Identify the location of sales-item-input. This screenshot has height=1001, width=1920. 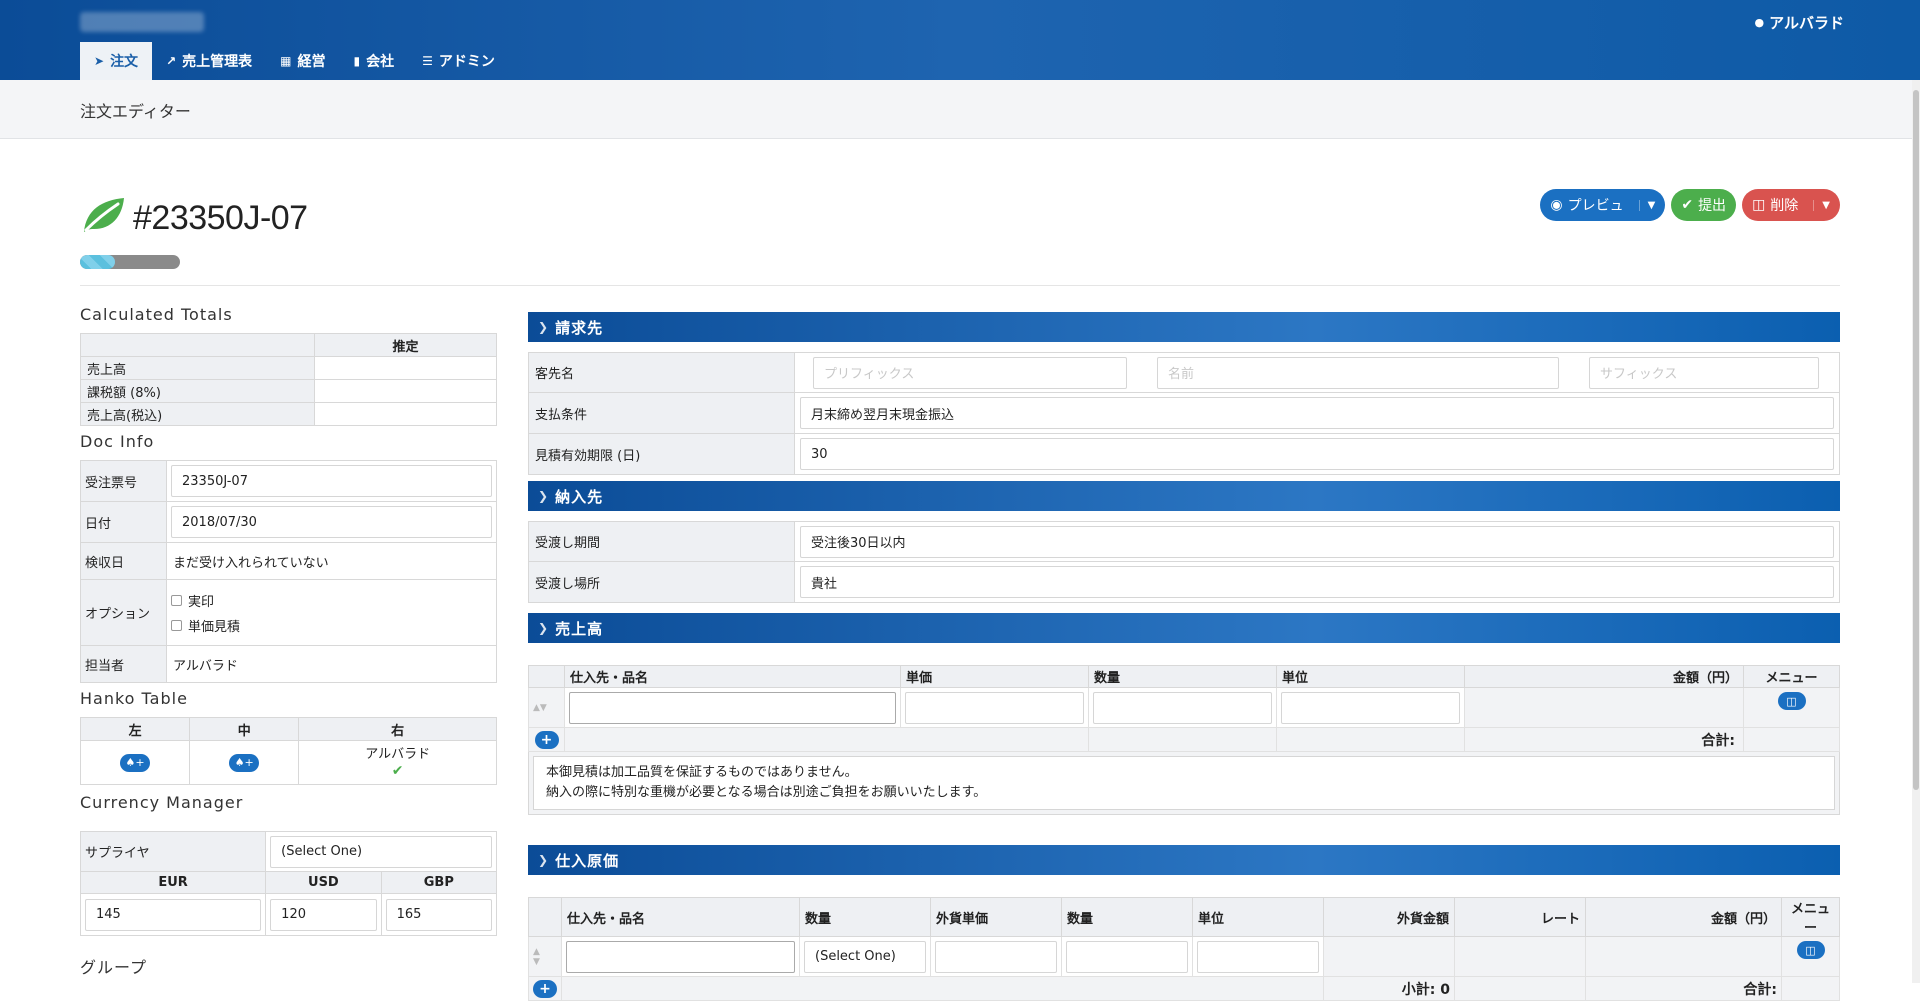
(732, 707).